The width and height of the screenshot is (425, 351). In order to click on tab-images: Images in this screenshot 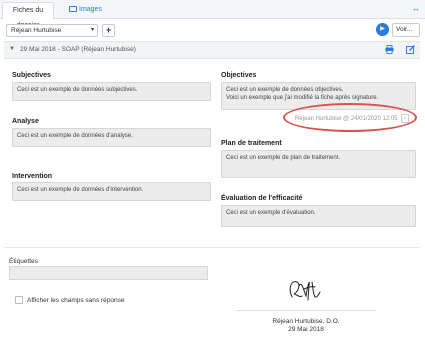, I will do `click(85, 10)`.